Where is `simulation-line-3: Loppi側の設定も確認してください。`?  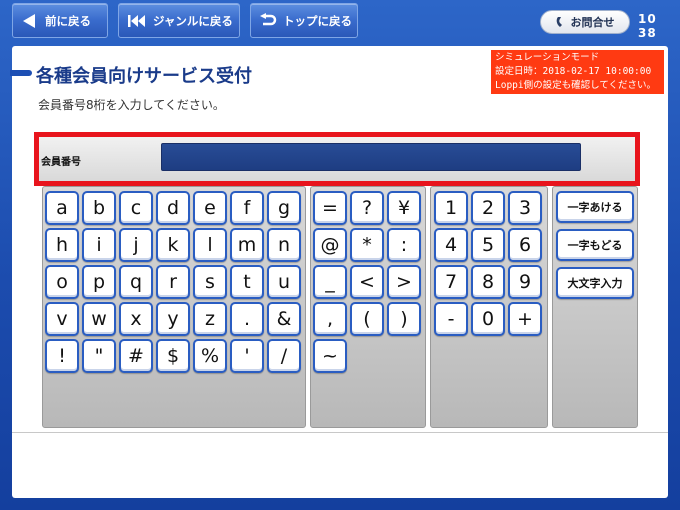 simulation-line-3: Loppi側の設定も確認してください。 is located at coordinates (576, 85).